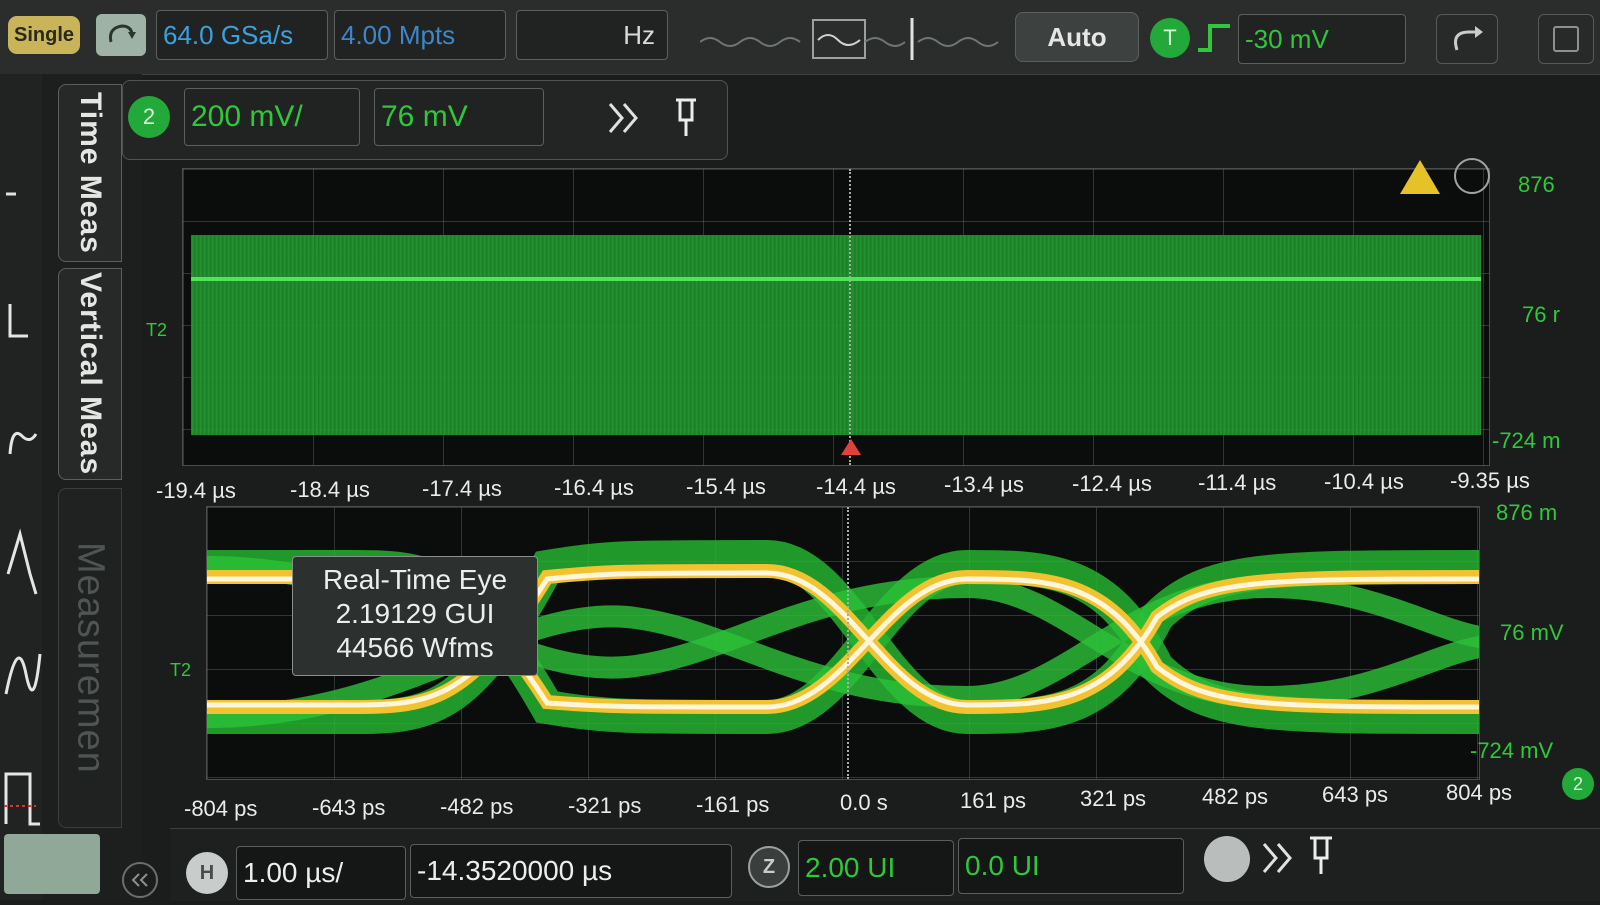  Describe the element at coordinates (1322, 39) in the screenshot. I see `trigger-level-field: -30 mV` at that location.